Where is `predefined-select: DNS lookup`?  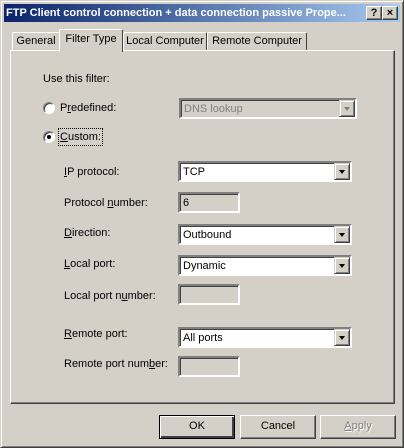
predefined-select: DNS lookup is located at coordinates (268, 108).